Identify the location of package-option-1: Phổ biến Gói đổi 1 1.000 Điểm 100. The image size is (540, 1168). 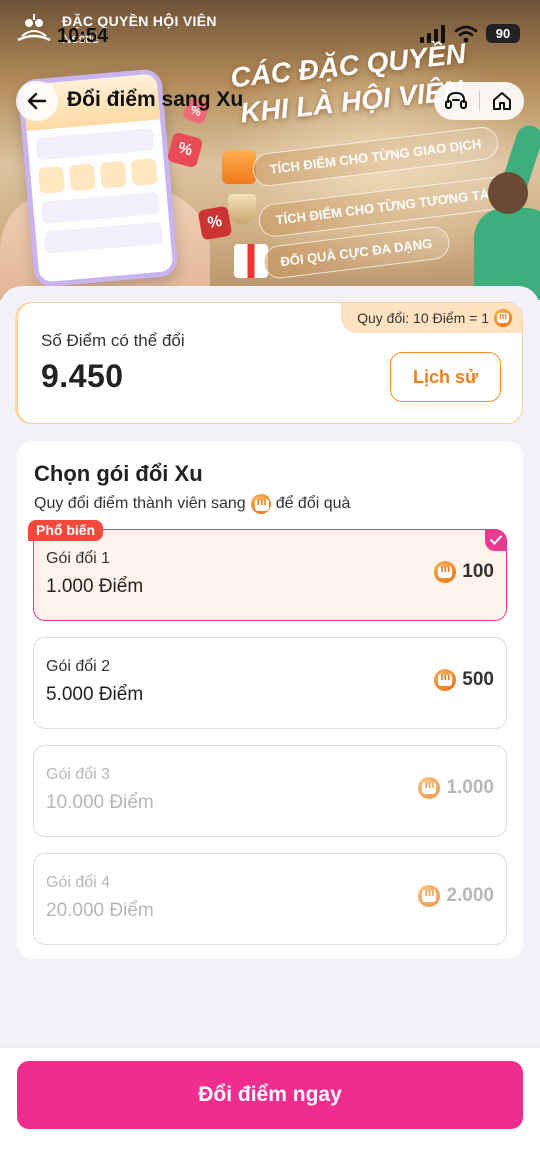
(267, 570).